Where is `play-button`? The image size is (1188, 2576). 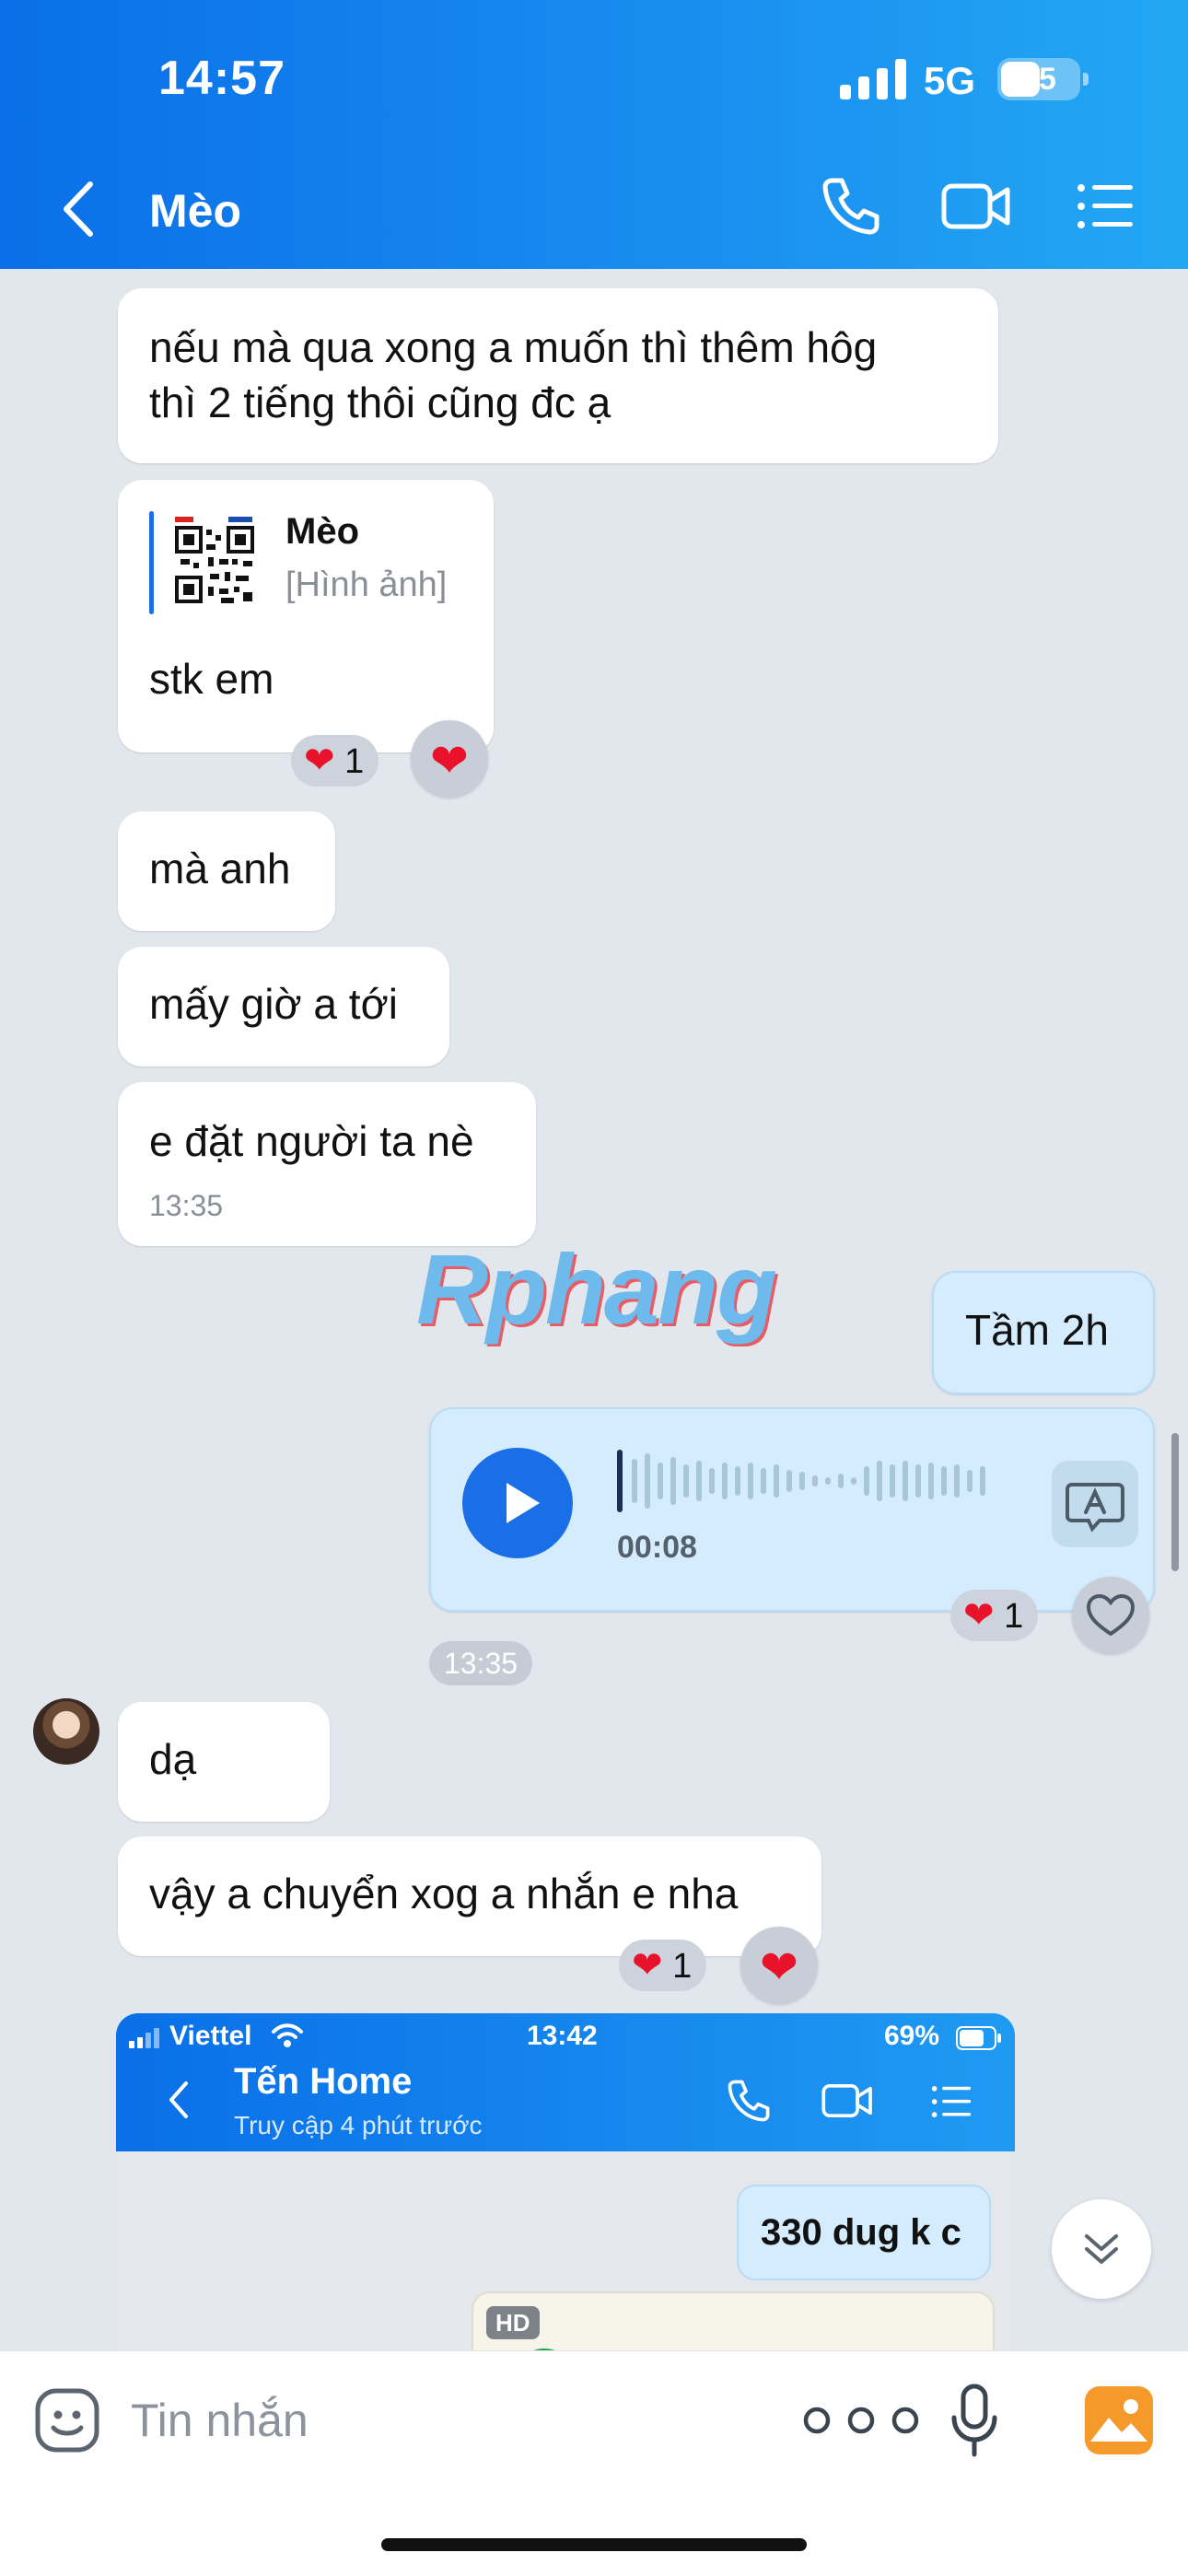
play-button is located at coordinates (517, 1503).